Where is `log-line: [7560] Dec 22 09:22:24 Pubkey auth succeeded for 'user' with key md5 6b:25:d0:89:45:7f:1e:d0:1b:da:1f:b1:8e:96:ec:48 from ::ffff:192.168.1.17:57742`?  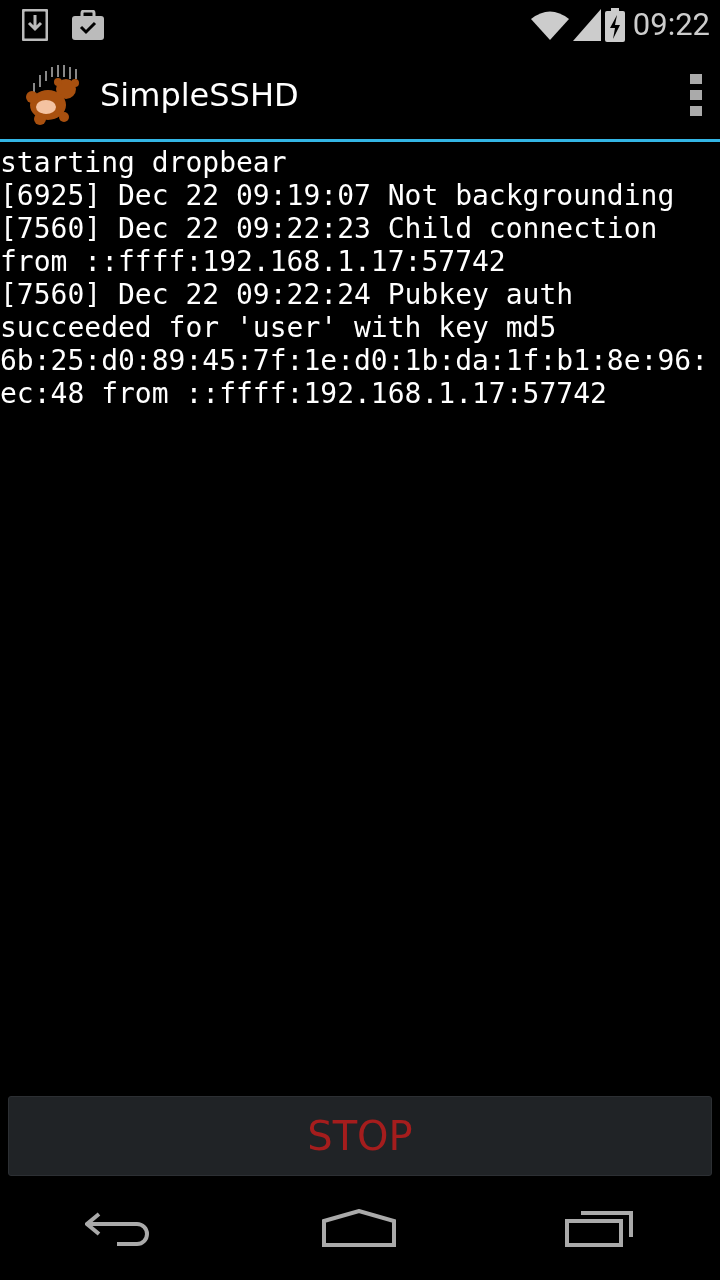 log-line: [7560] Dec 22 09:22:24 Pubkey auth succeeded for 'user' with key md5 6b:25:d0:89:45:7f:1e:d0:1b:da:1f:b1:8e:96:ec:48 from ::ffff:192.168.1.17:57742 is located at coordinates (354, 344).